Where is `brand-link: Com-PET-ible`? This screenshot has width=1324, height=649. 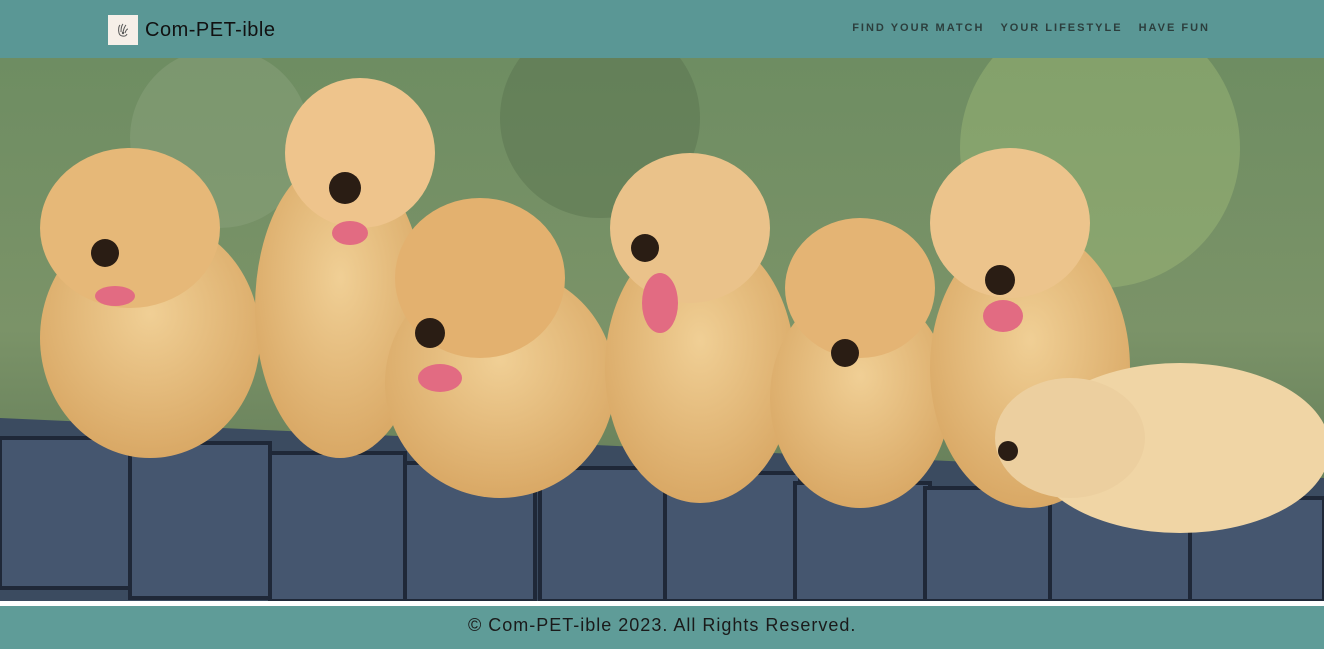 brand-link: Com-PET-ible is located at coordinates (191, 30).